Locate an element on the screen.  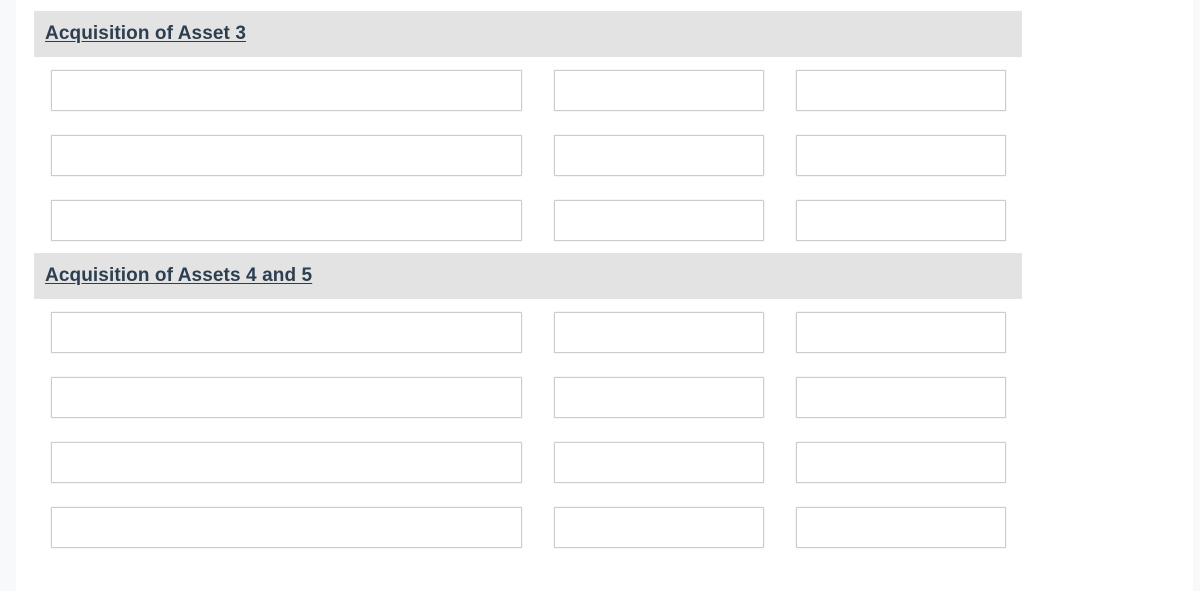
input-assets45-row1-field2 is located at coordinates (659, 332).